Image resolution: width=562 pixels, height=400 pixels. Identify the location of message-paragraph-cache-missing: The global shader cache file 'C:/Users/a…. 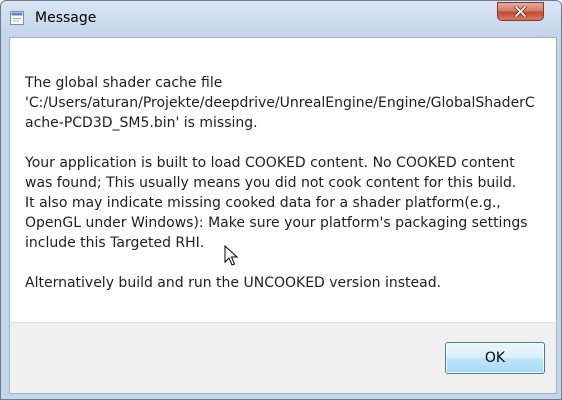
(280, 103).